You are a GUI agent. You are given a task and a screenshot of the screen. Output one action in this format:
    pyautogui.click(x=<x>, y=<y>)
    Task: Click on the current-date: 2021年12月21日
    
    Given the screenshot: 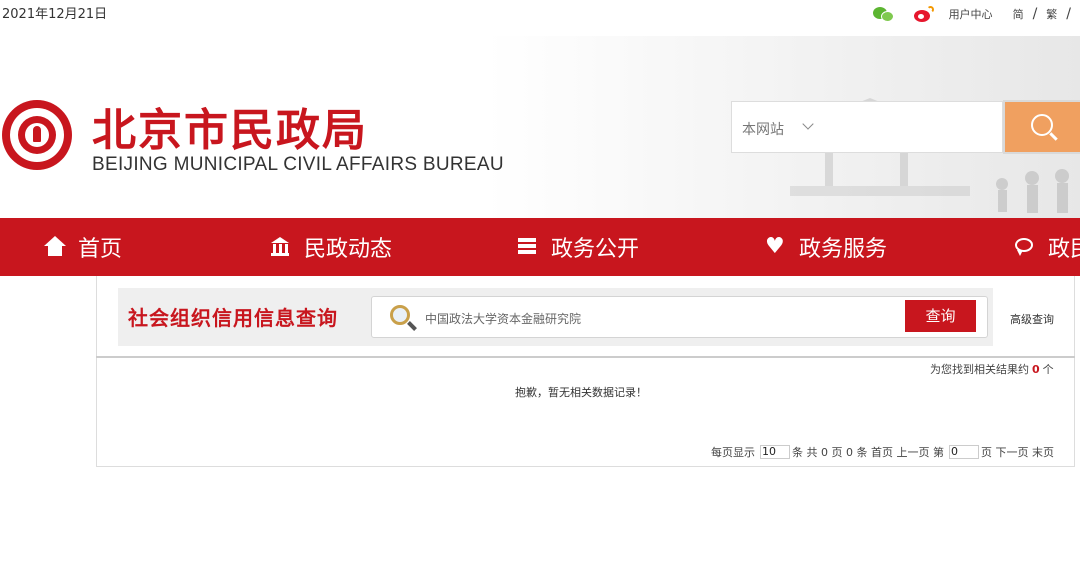 What is the action you would take?
    pyautogui.click(x=55, y=14)
    